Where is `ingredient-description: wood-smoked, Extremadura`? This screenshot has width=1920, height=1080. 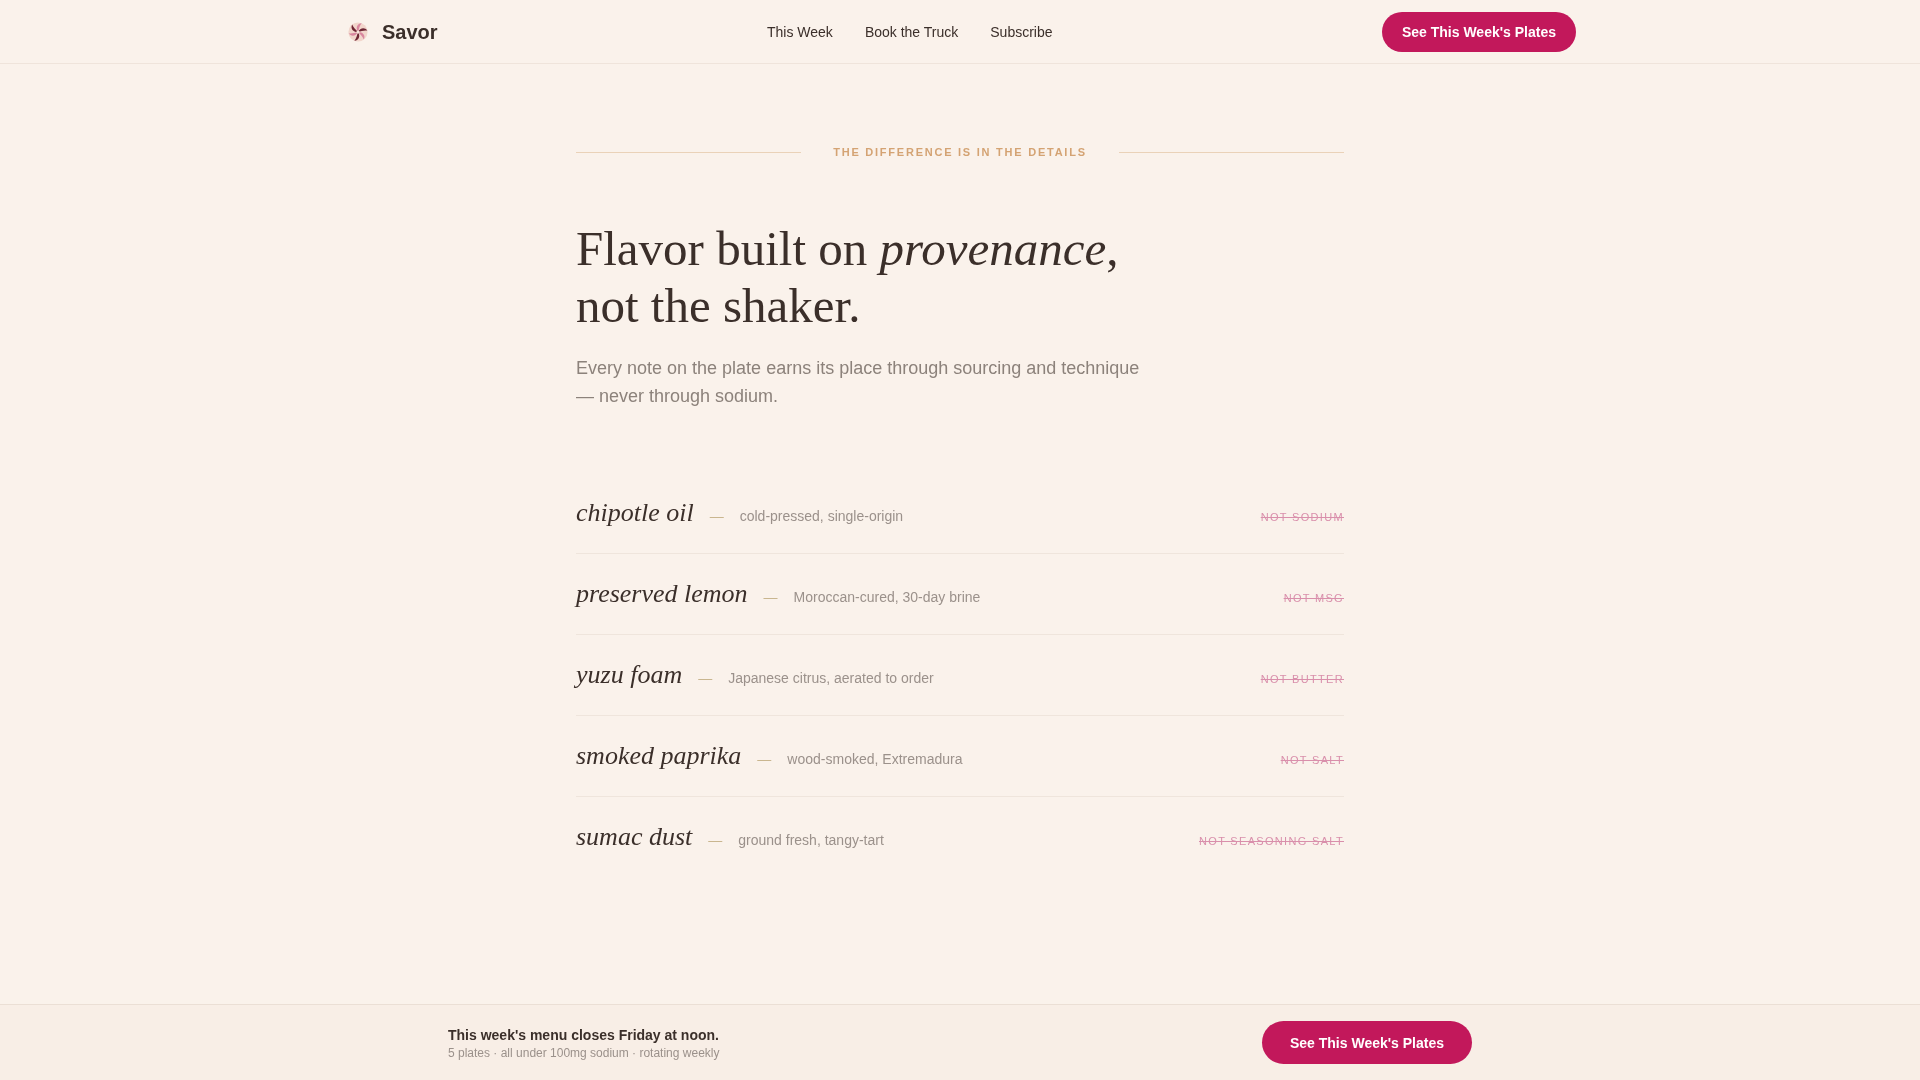 ingredient-description: wood-smoked, Extremadura is located at coordinates (875, 759).